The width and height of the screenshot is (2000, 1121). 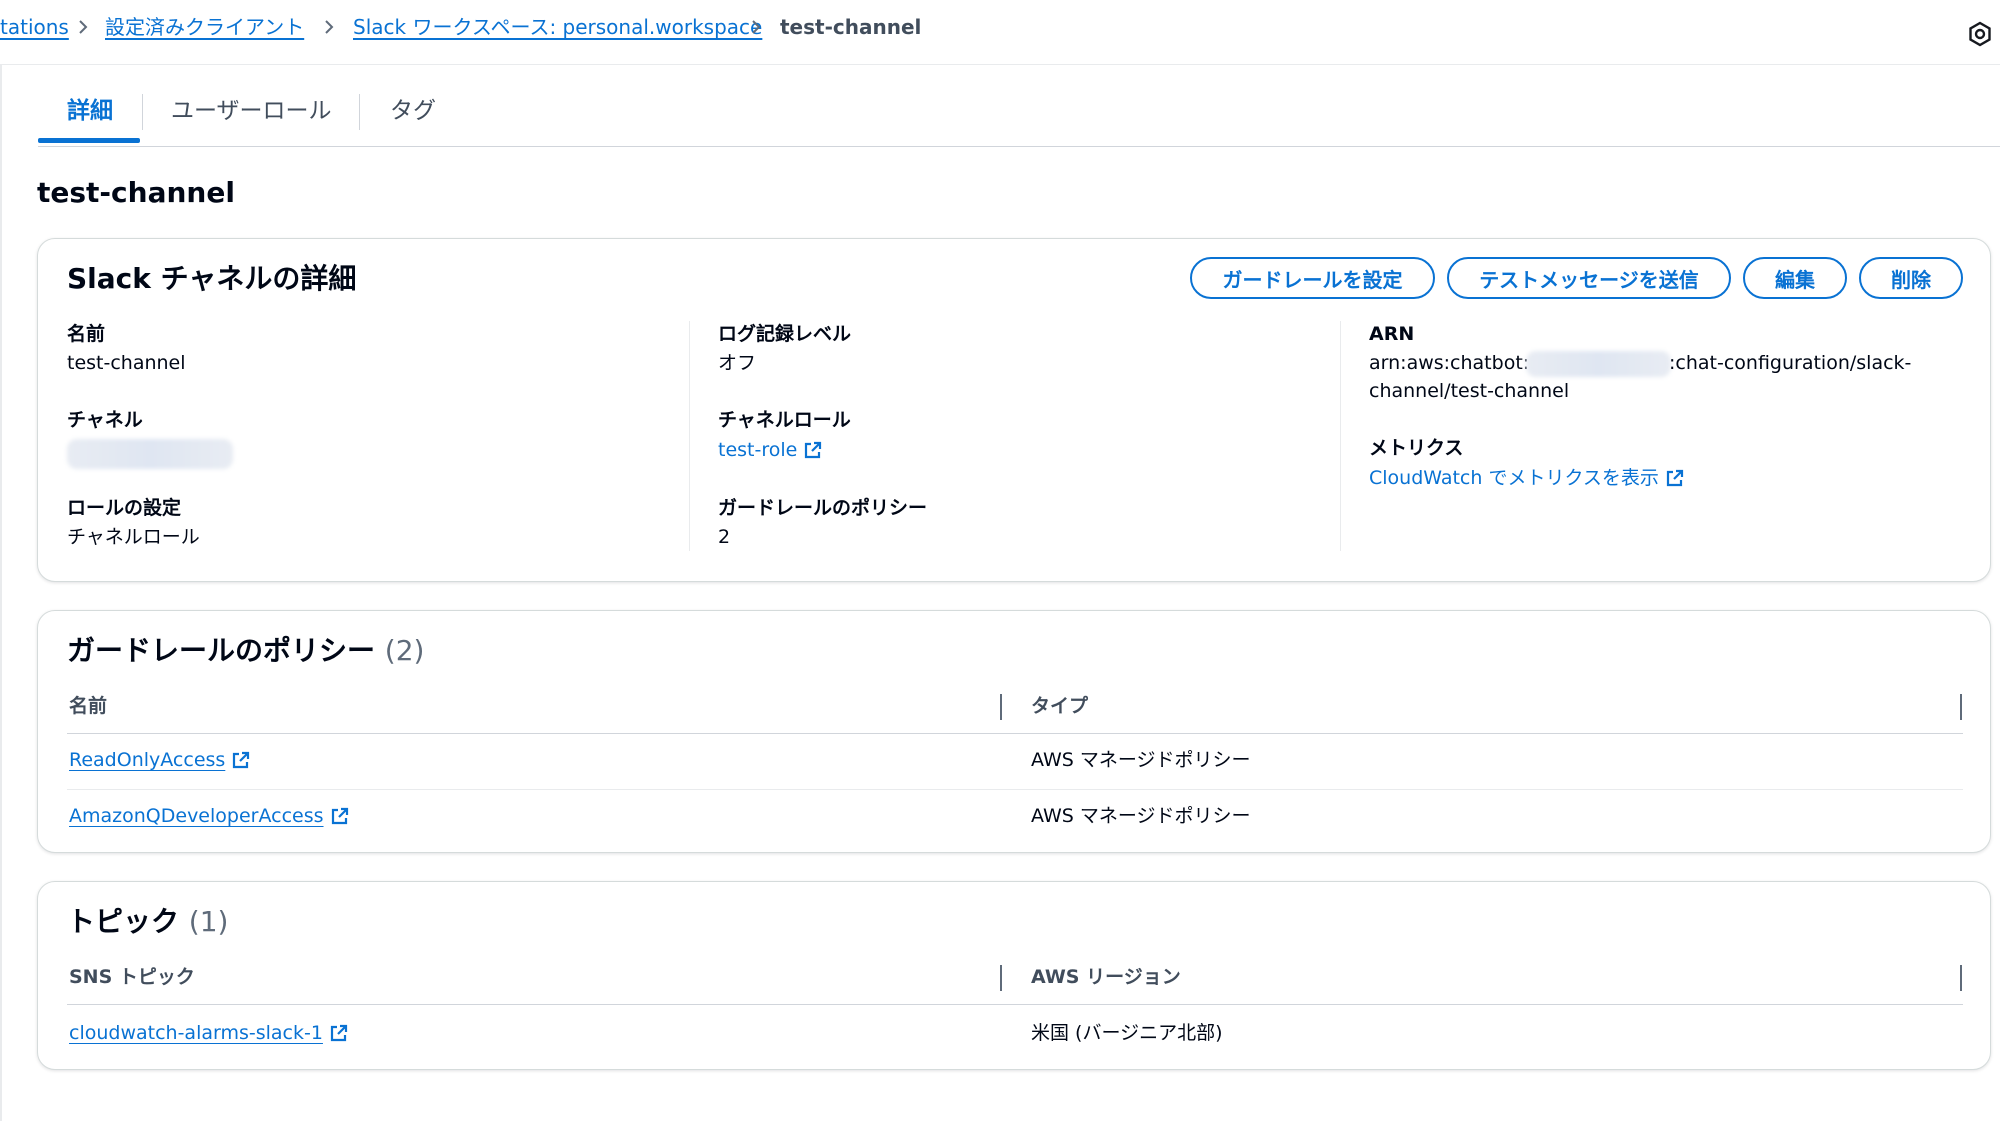 What do you see at coordinates (196, 816) in the screenshot?
I see `policy-name: AmazonQDeveloperAccess` at bounding box center [196, 816].